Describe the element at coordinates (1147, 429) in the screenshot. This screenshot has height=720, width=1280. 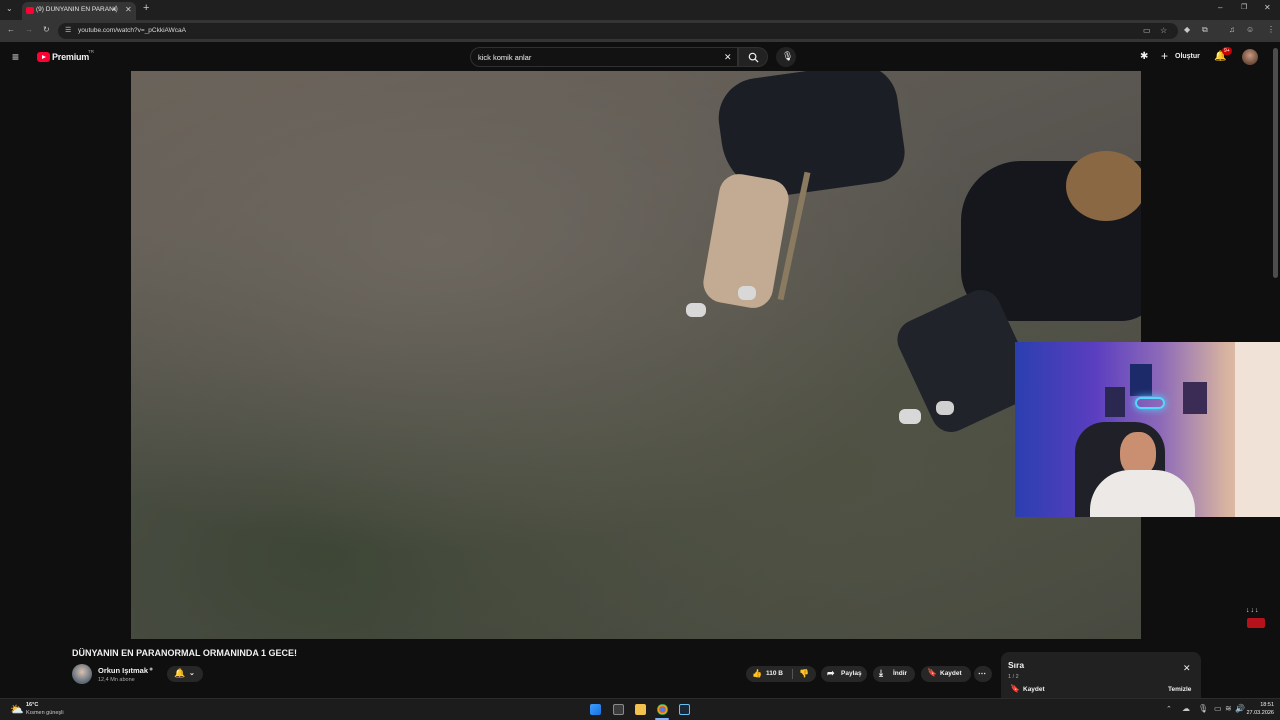
I see `facecam-overlay` at that location.